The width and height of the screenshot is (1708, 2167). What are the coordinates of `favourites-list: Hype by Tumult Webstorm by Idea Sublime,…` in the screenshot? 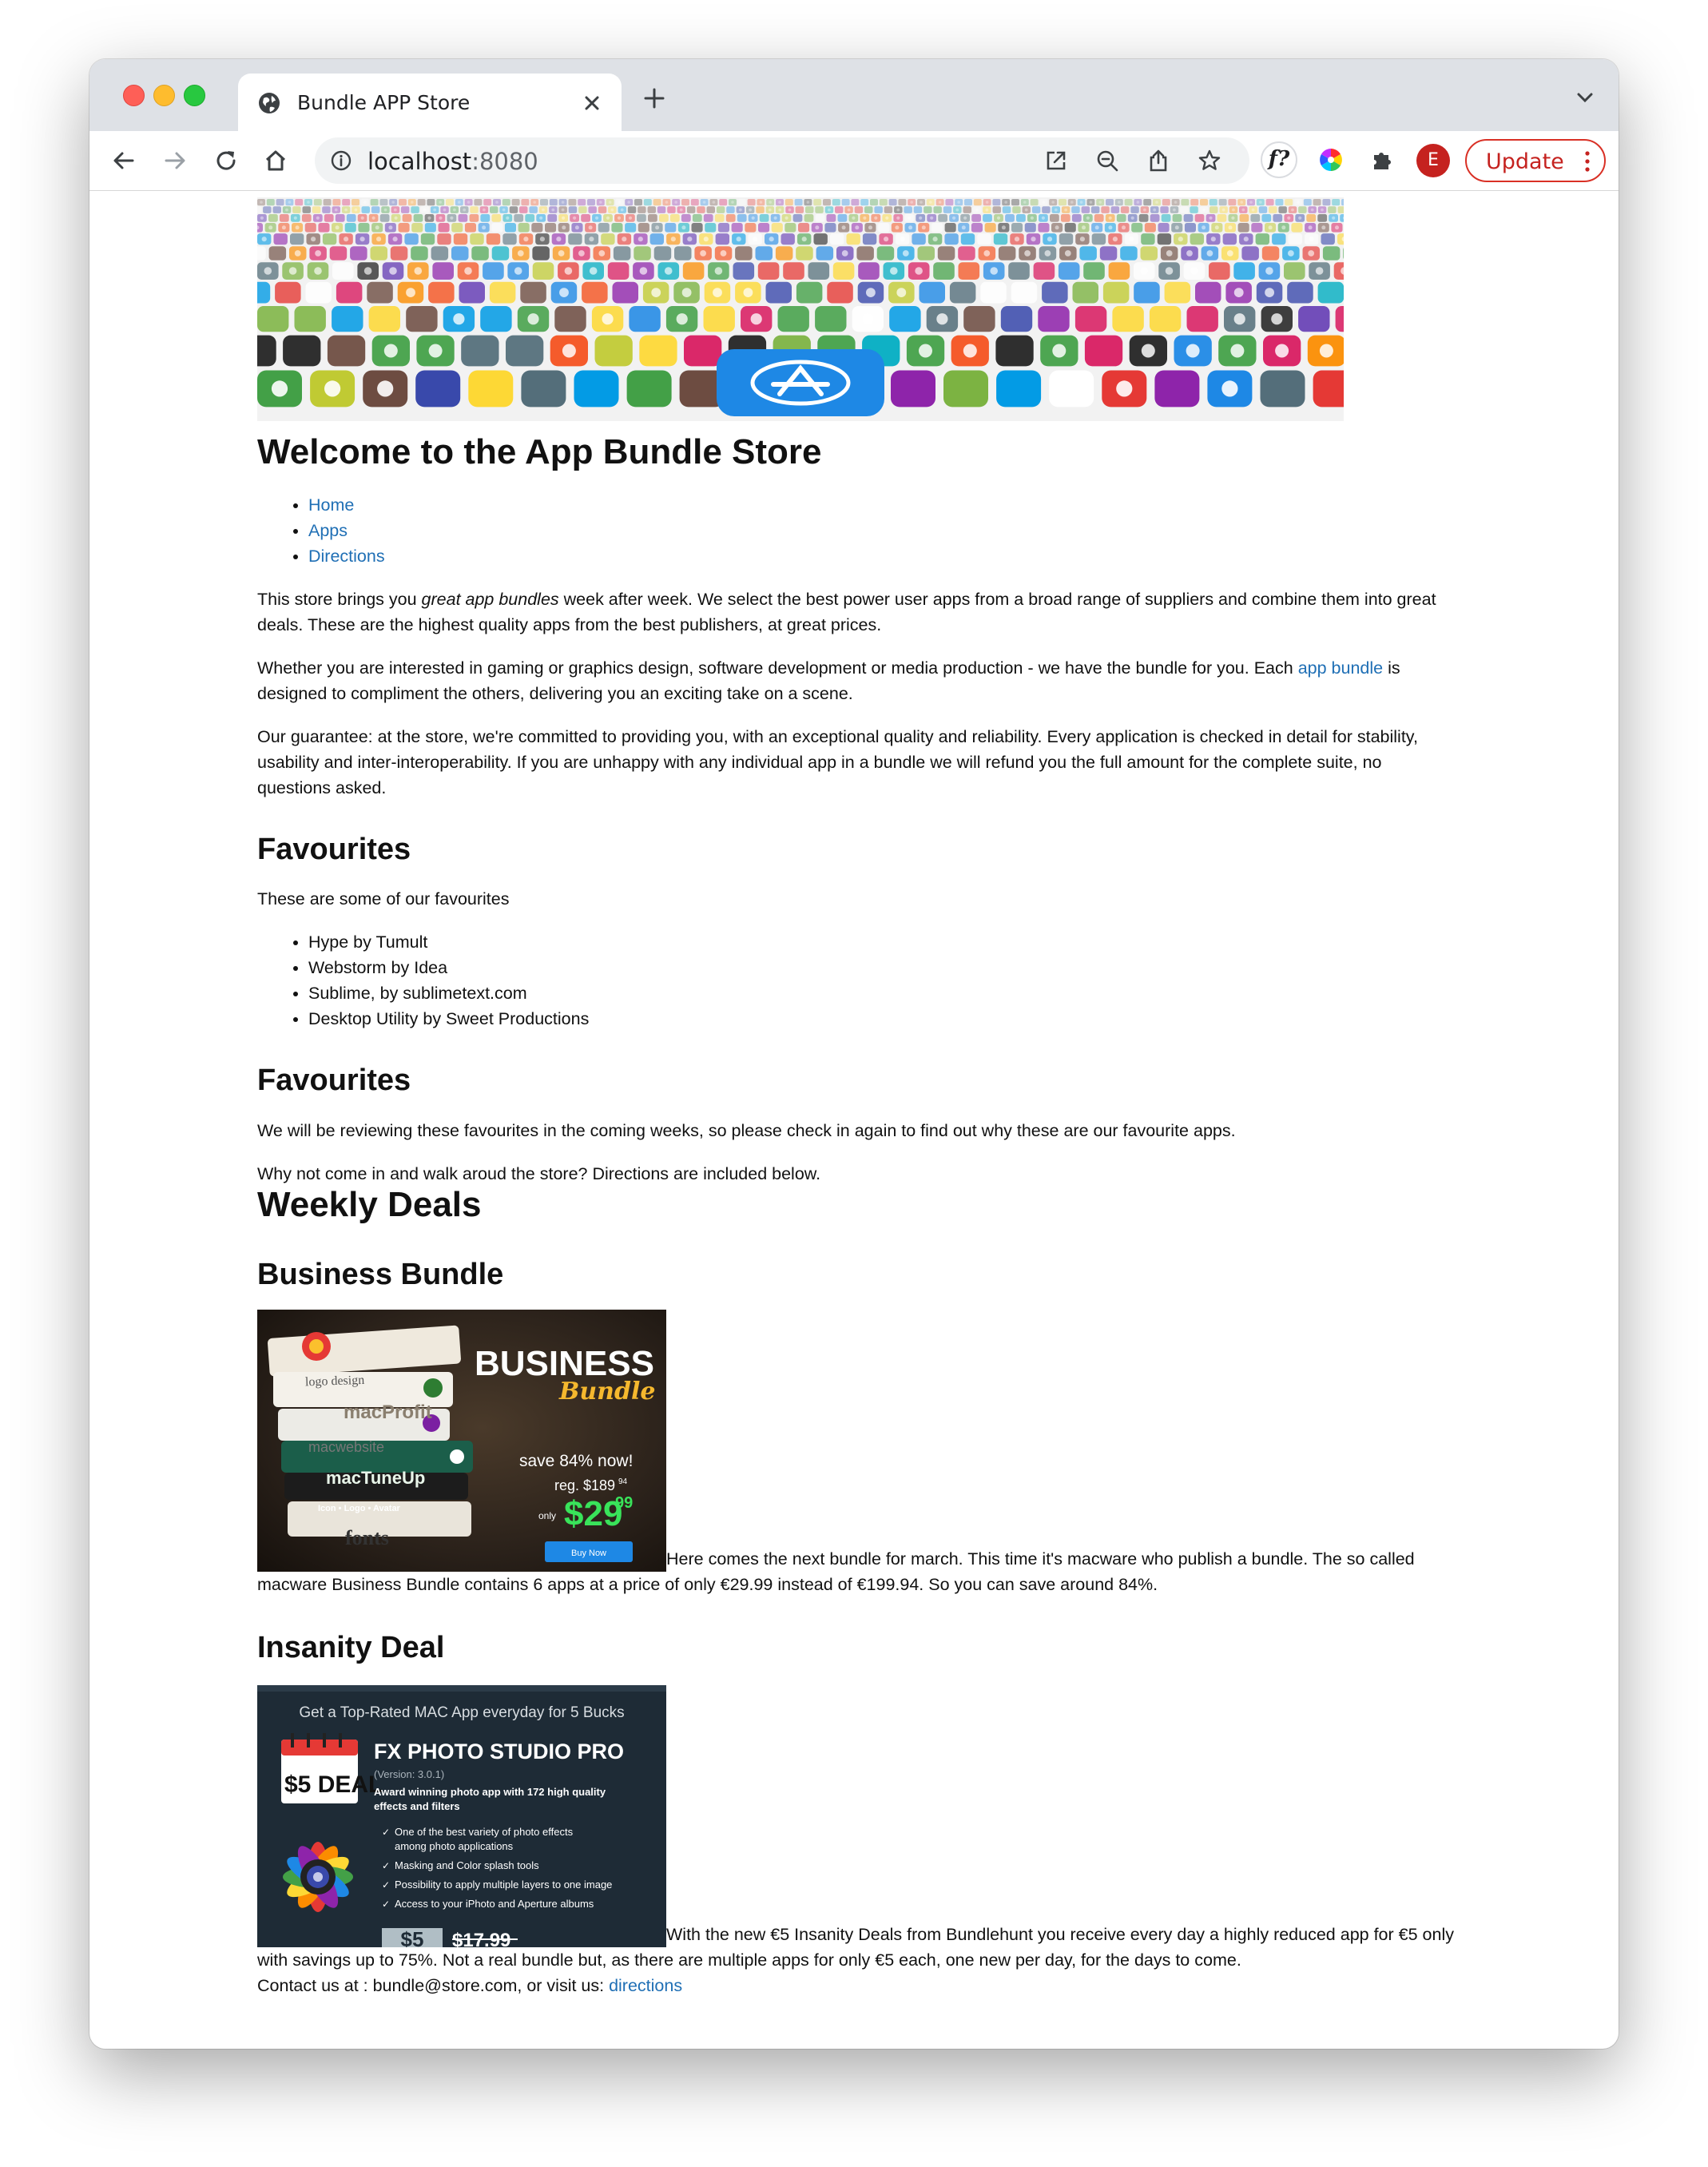 It's located at (856, 981).